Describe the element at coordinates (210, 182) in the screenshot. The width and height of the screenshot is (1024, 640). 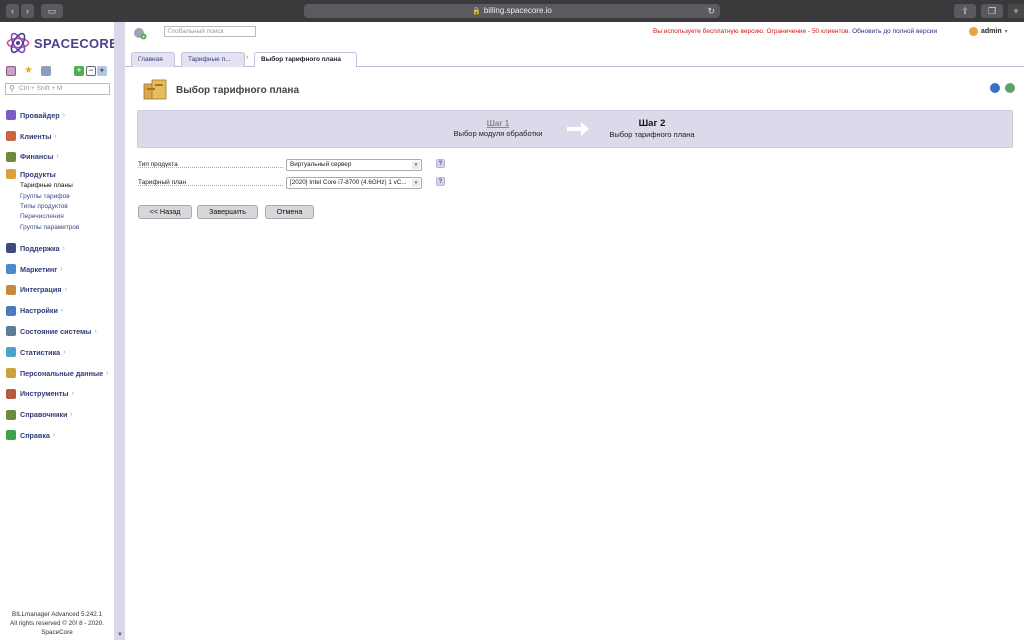
I see `plan-label: Тарифный план` at that location.